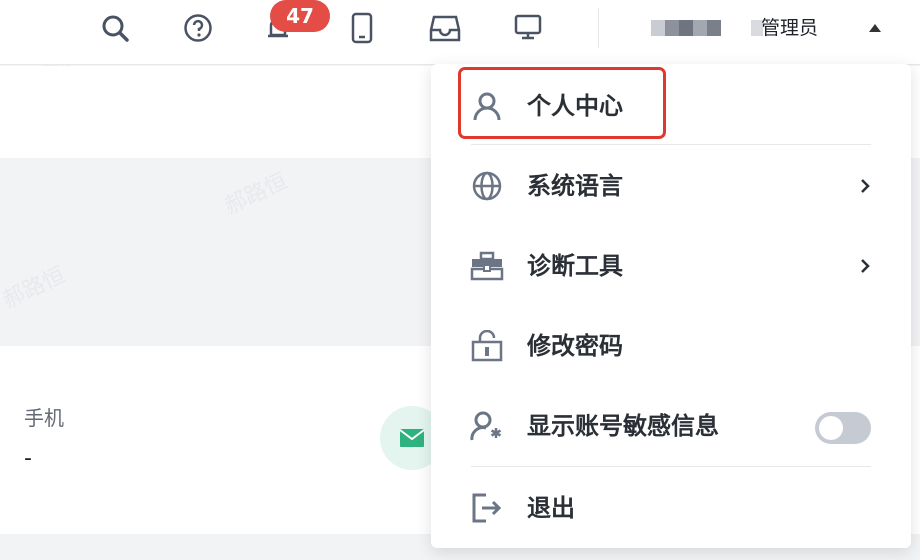  I want to click on logout-icon, so click(487, 508).